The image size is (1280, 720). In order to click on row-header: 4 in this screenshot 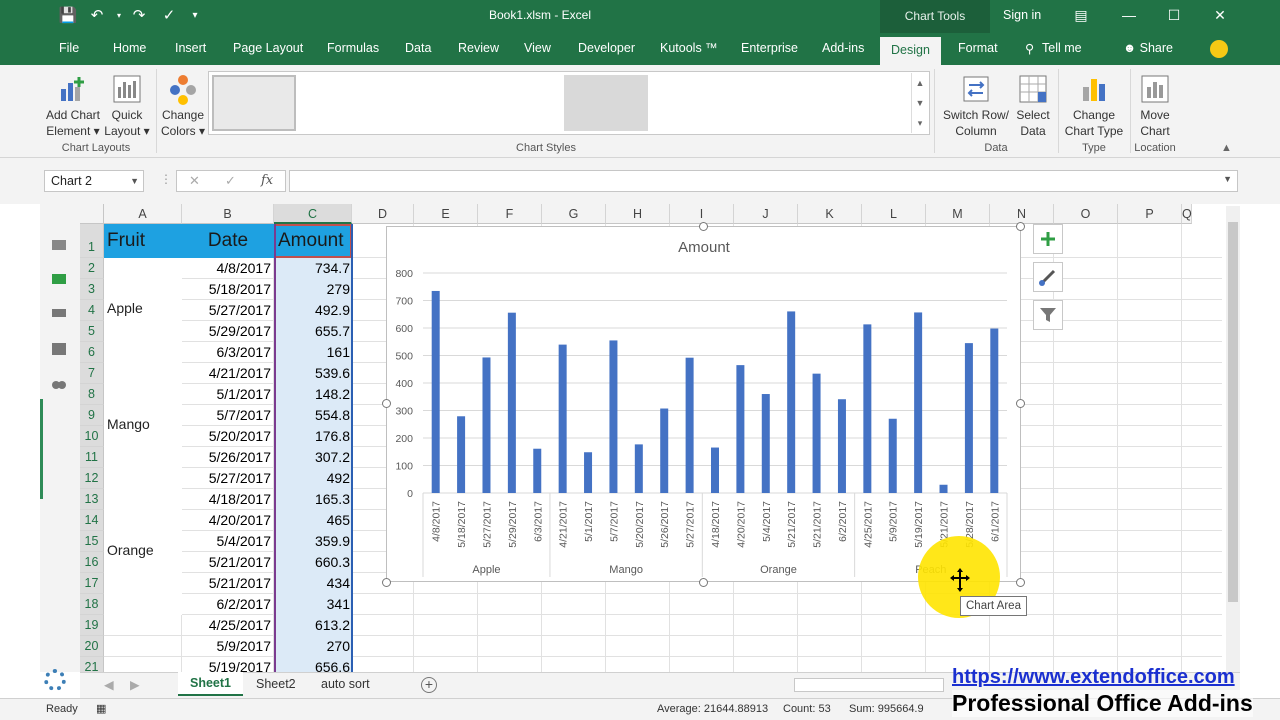, I will do `click(92, 310)`.